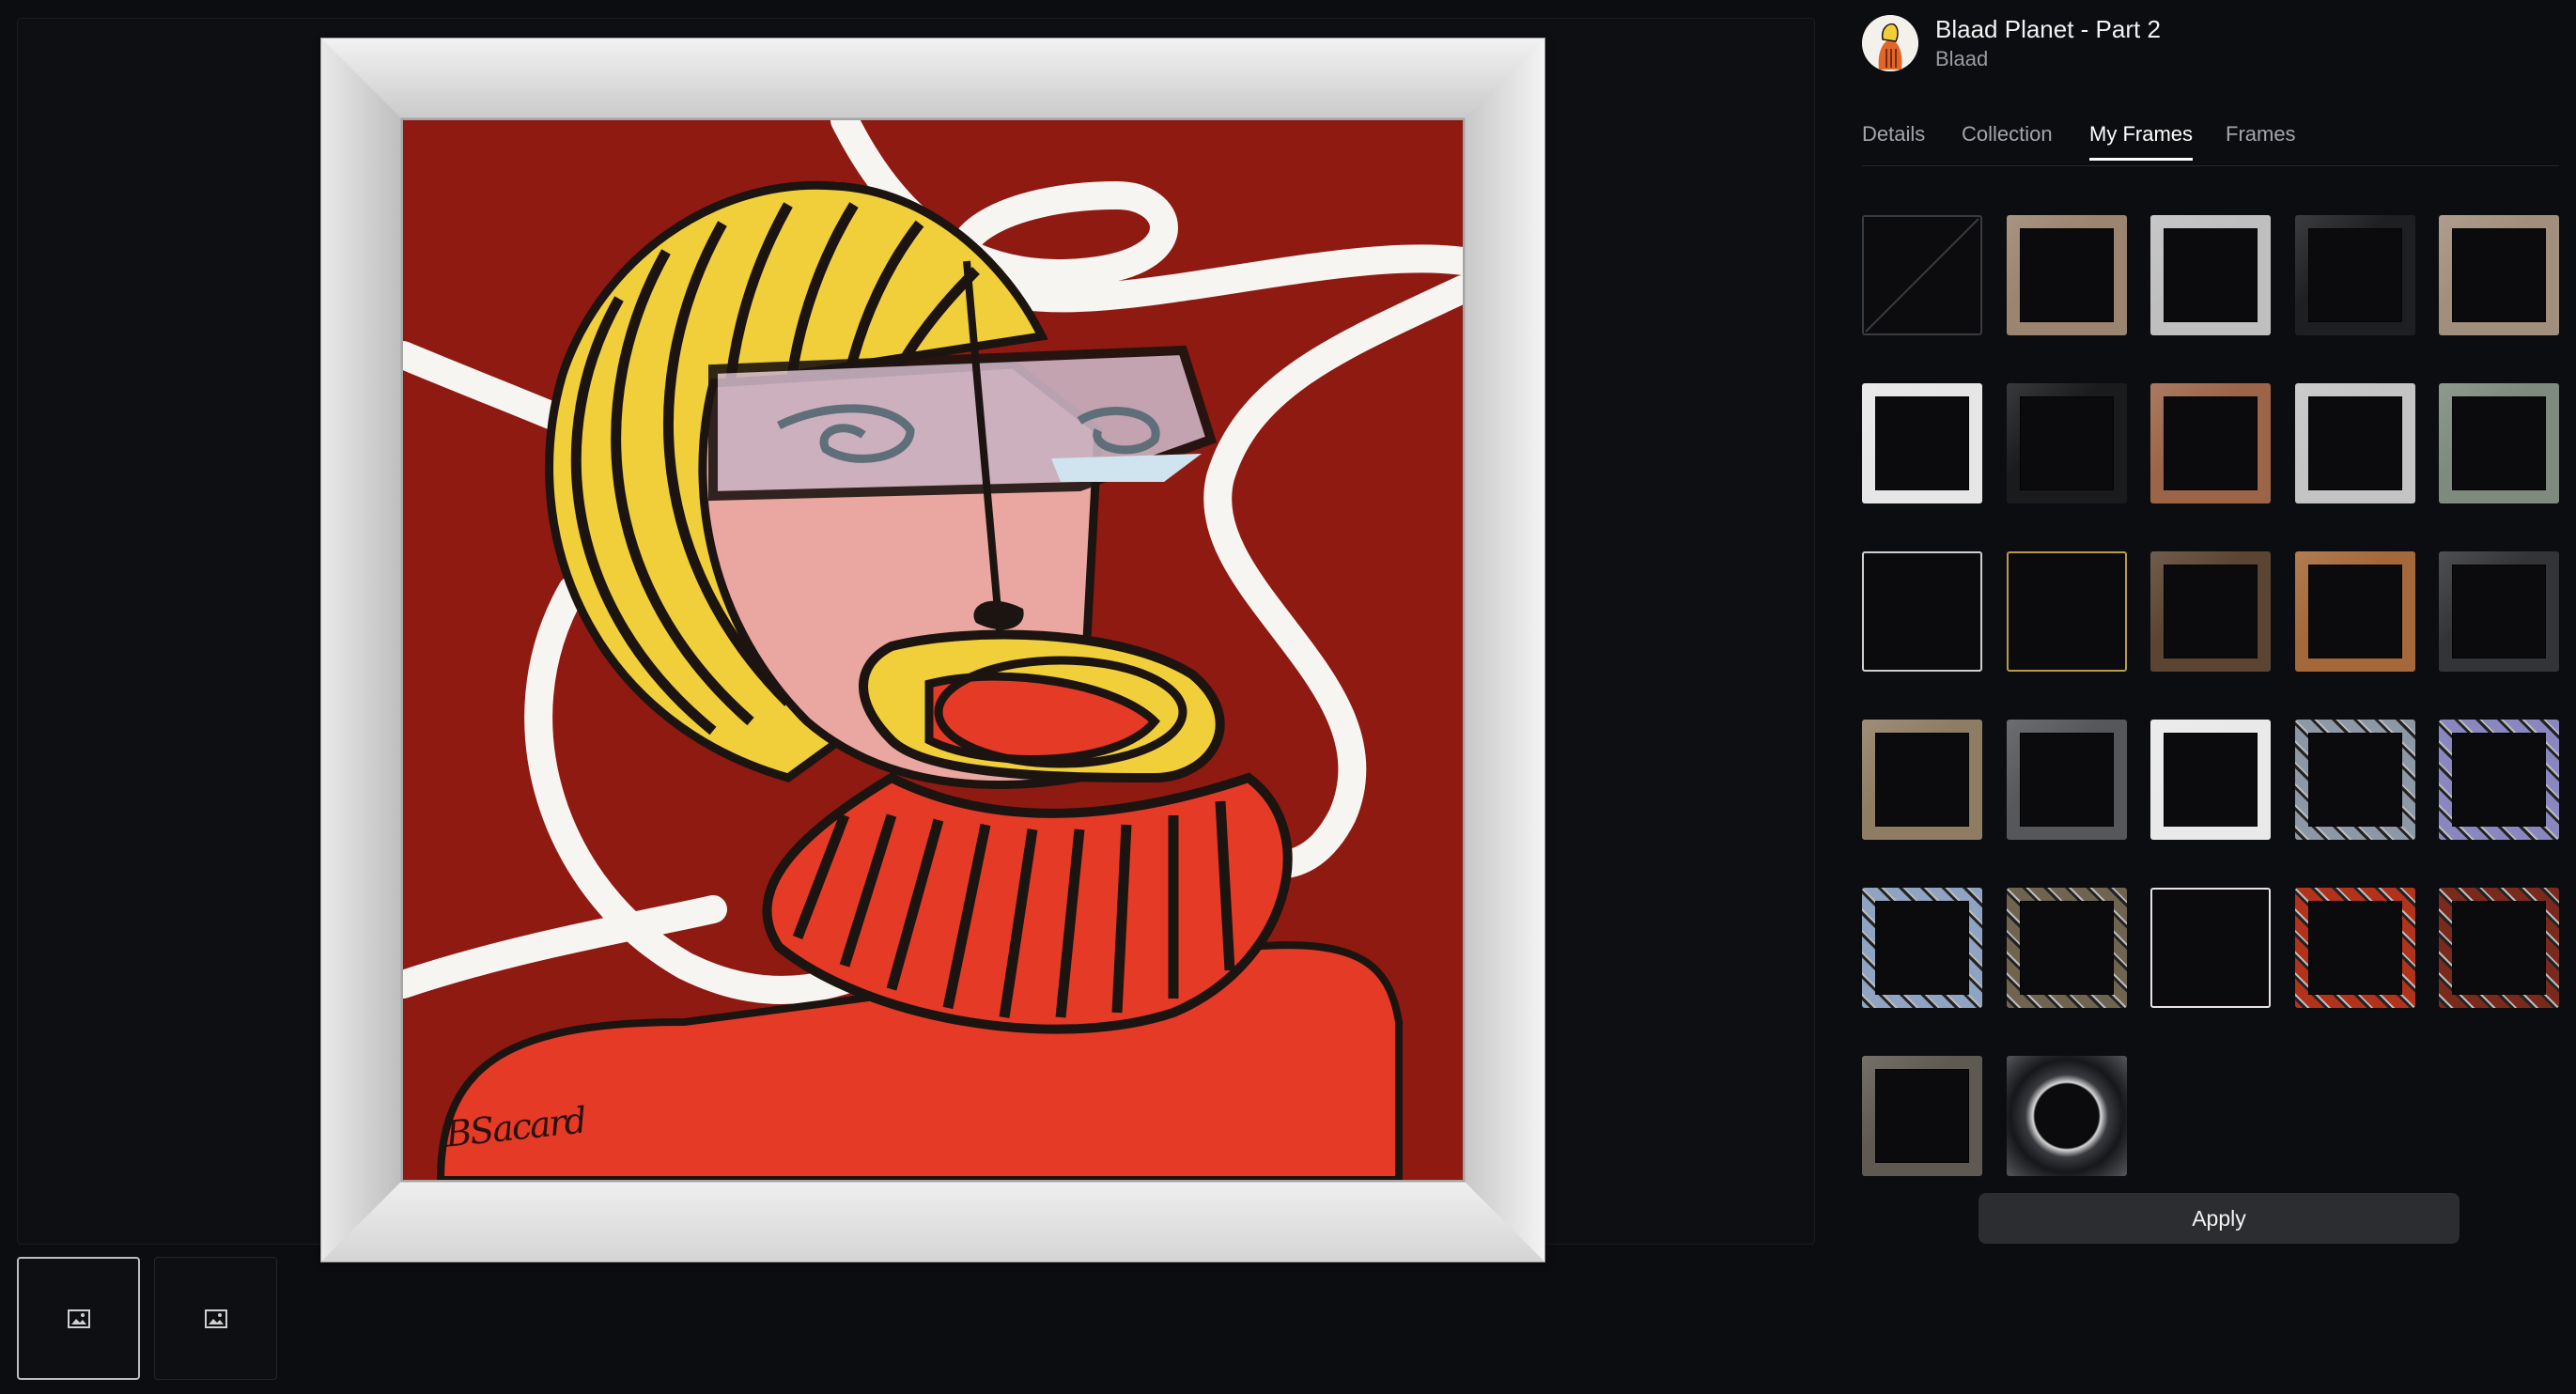 The width and height of the screenshot is (2576, 1394). What do you see at coordinates (2261, 140) in the screenshot?
I see `tab-frames: Frames` at bounding box center [2261, 140].